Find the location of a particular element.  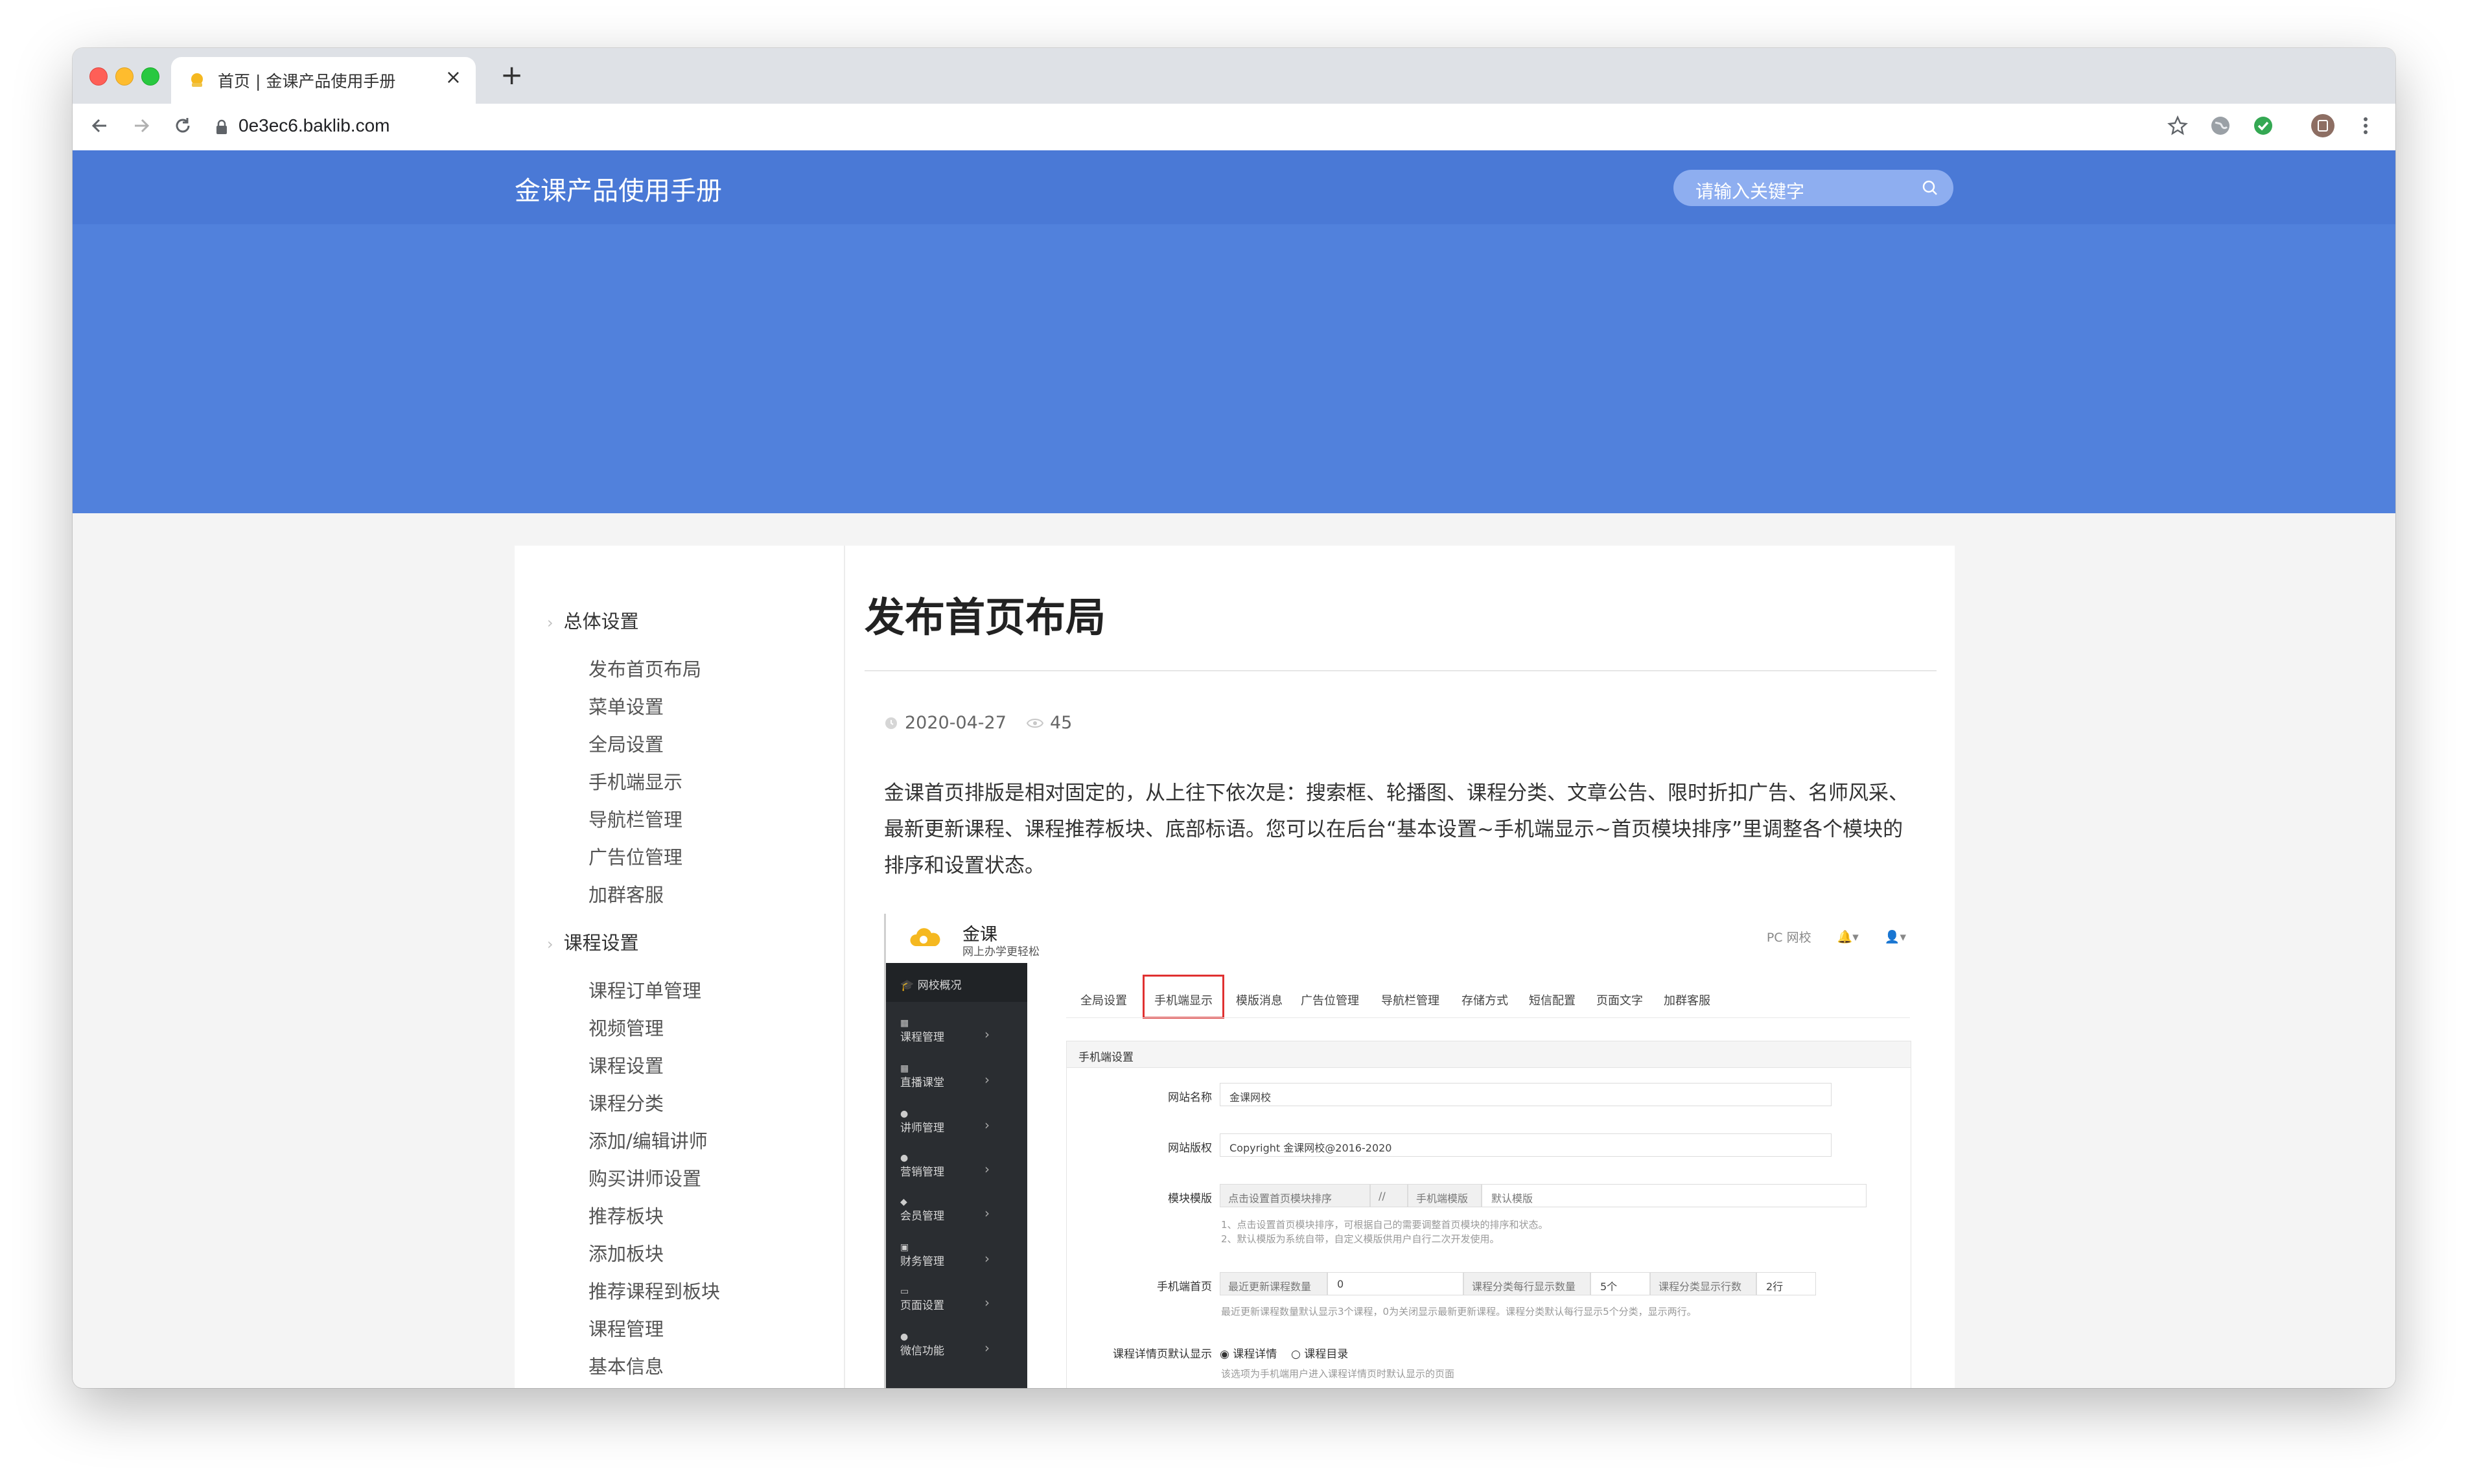

zoom-window-button is located at coordinates (150, 76).